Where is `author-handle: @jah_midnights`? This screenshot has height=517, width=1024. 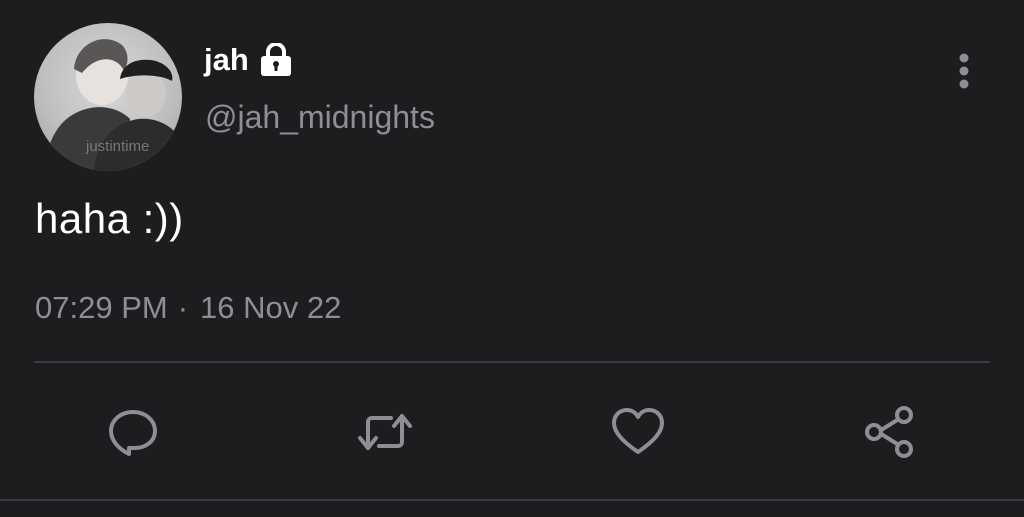 author-handle: @jah_midnights is located at coordinates (320, 117).